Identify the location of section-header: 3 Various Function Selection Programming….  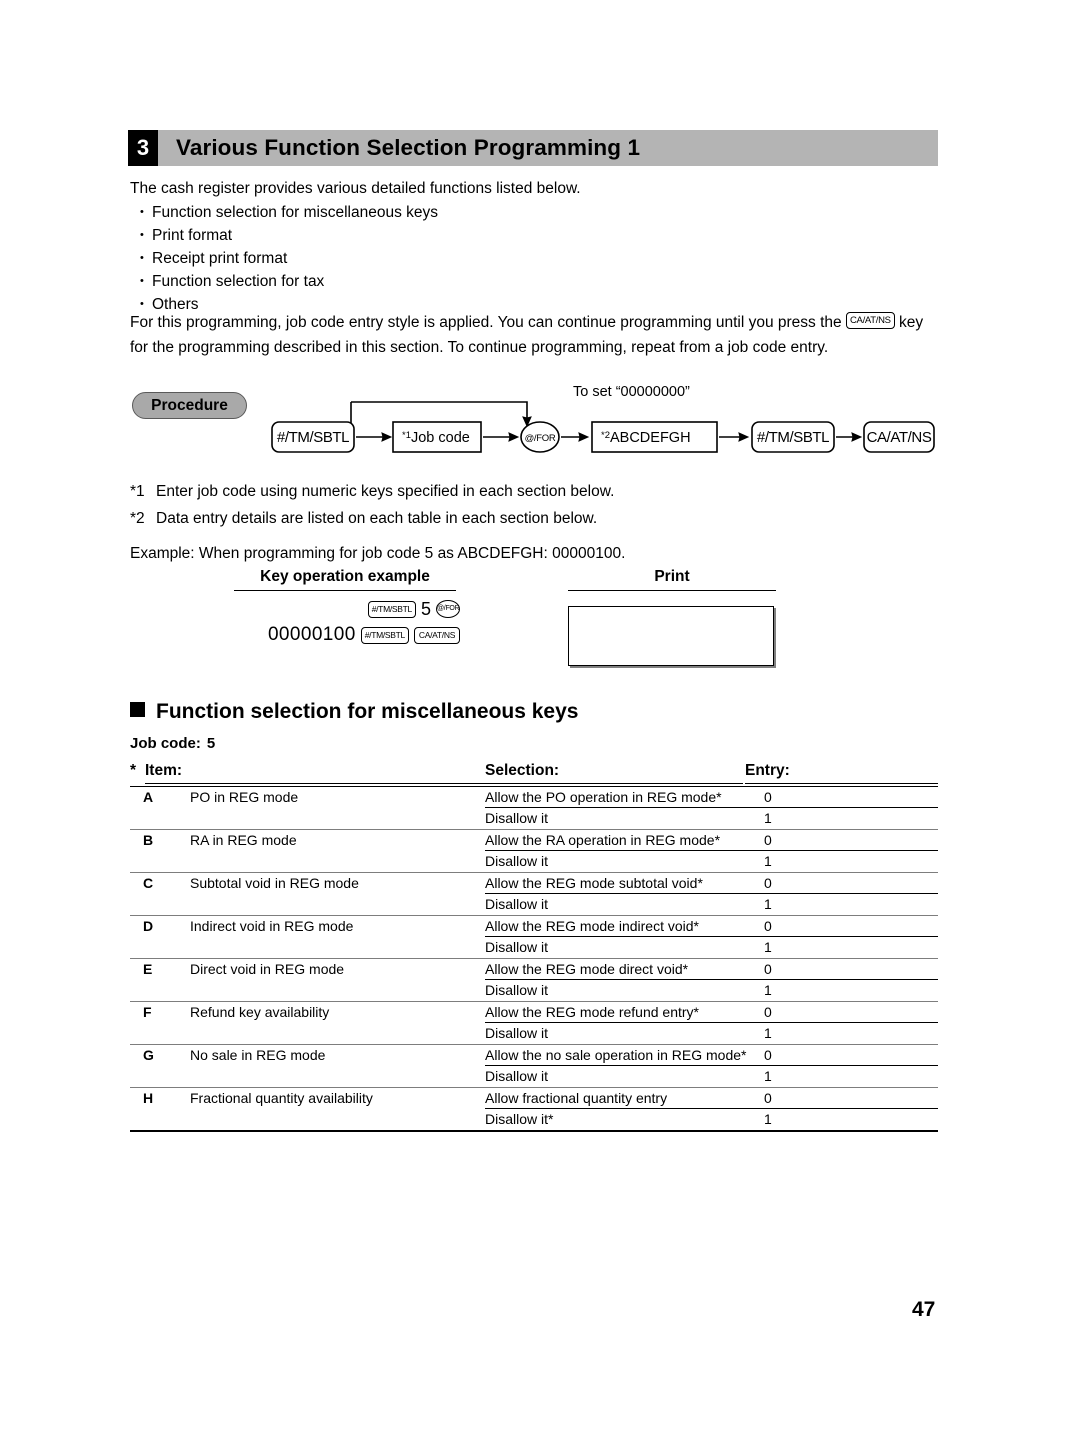
(533, 148).